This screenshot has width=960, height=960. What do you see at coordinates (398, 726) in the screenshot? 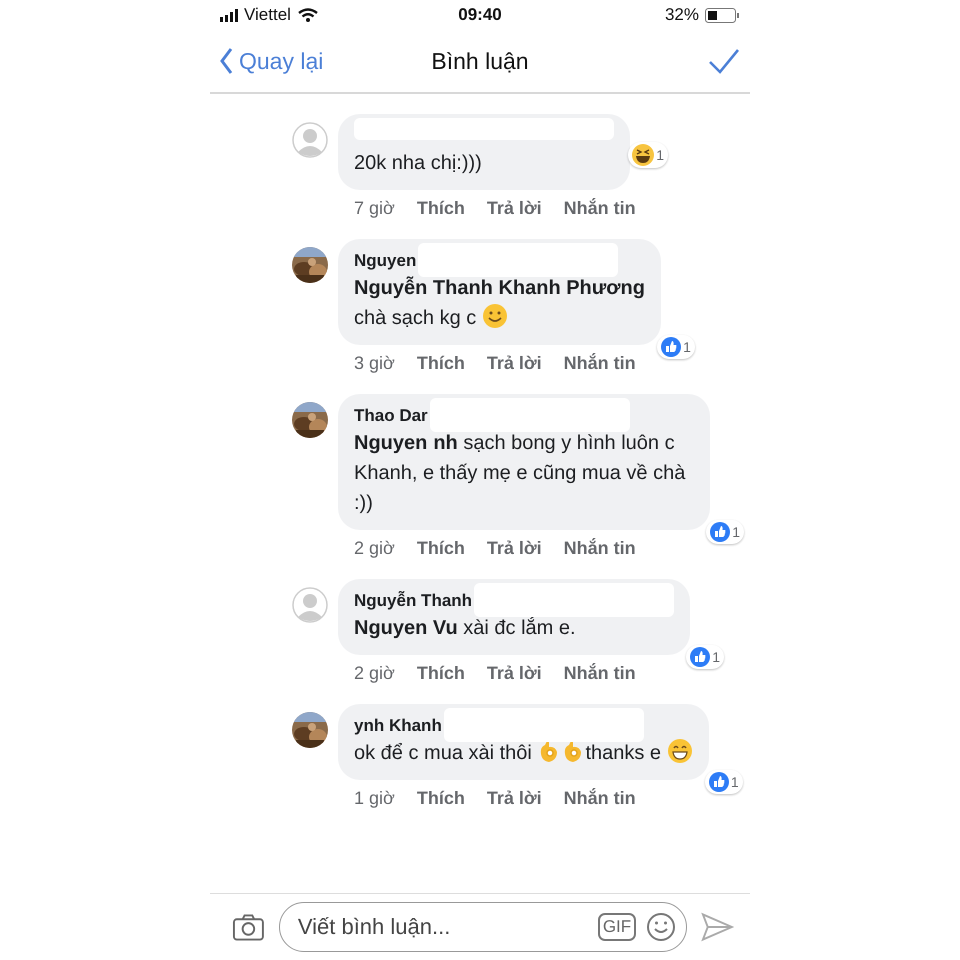
I see `author-name: ynh Khanh` at bounding box center [398, 726].